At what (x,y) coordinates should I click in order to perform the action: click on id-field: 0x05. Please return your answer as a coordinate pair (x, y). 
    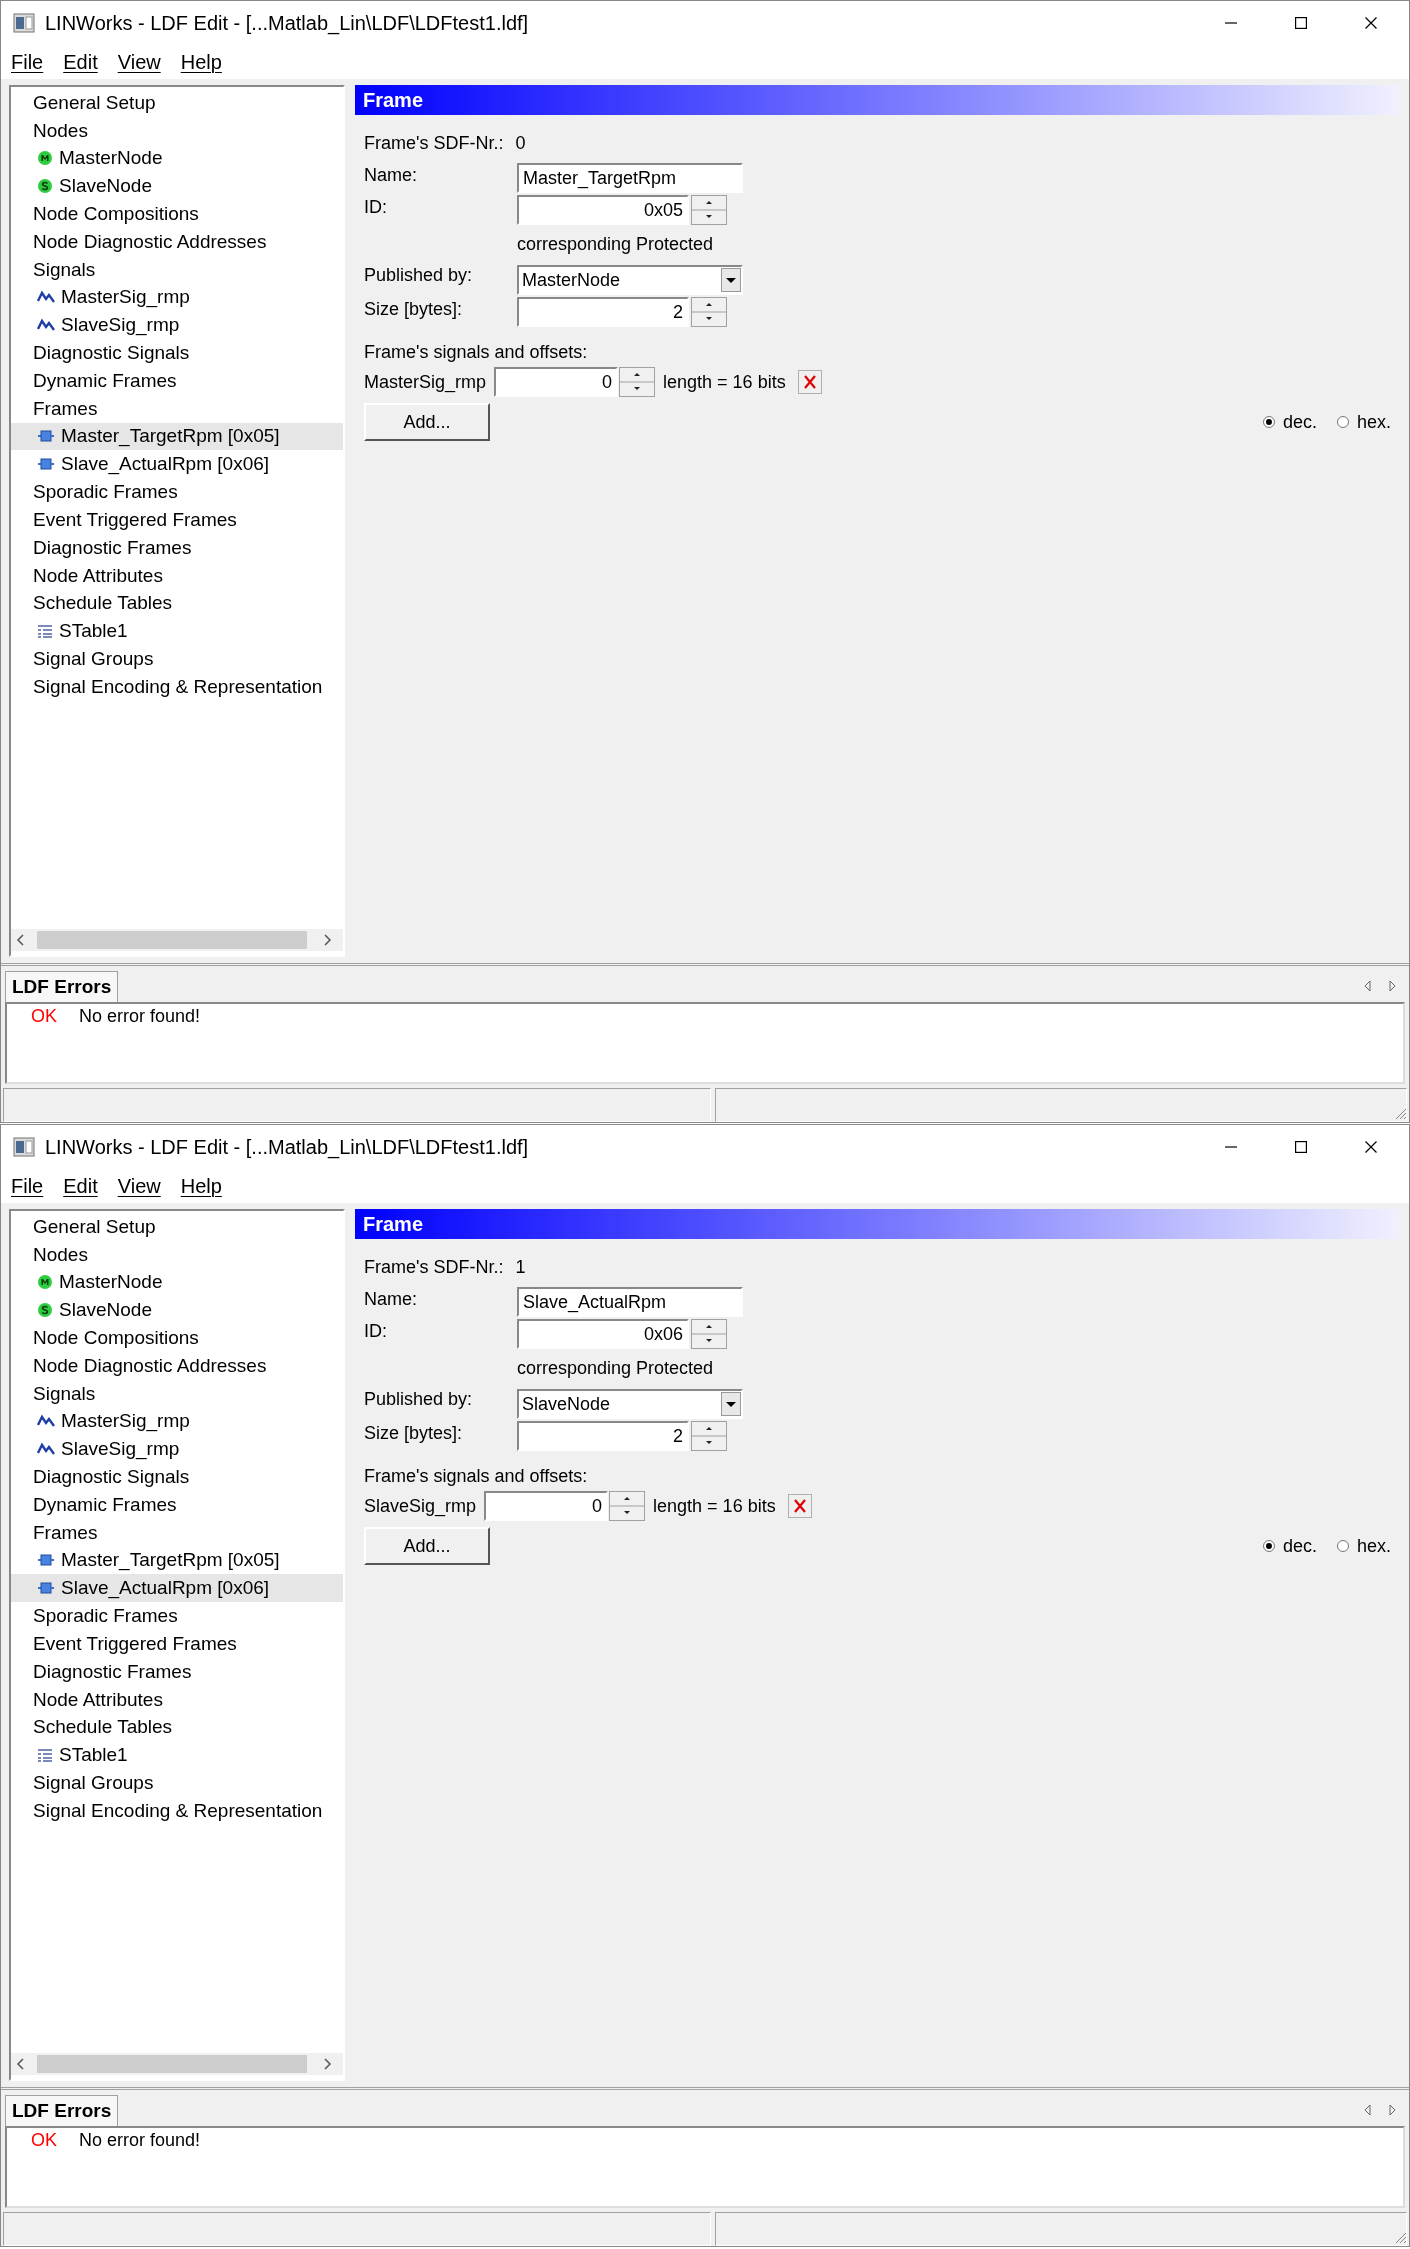
    Looking at the image, I should click on (603, 210).